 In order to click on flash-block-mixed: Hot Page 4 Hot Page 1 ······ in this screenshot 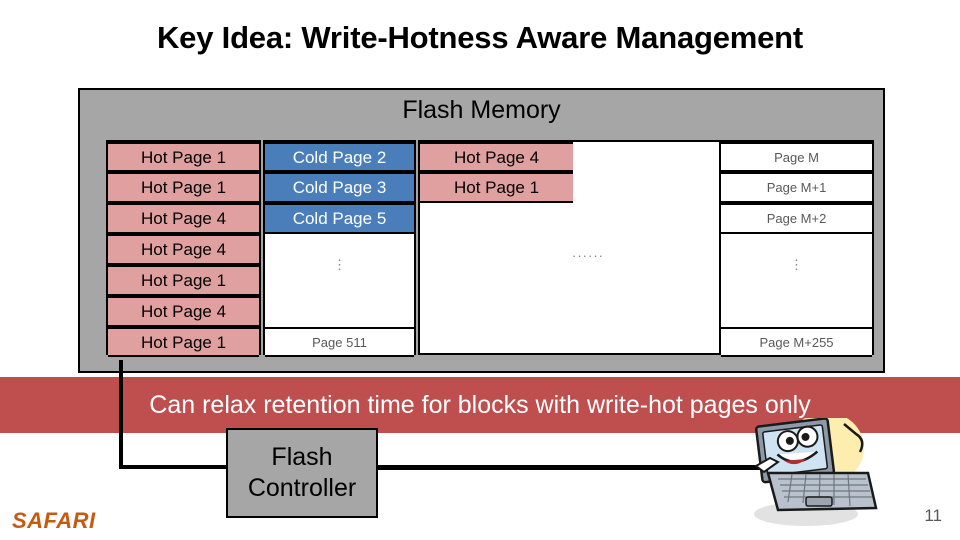, I will do `click(573, 247)`.